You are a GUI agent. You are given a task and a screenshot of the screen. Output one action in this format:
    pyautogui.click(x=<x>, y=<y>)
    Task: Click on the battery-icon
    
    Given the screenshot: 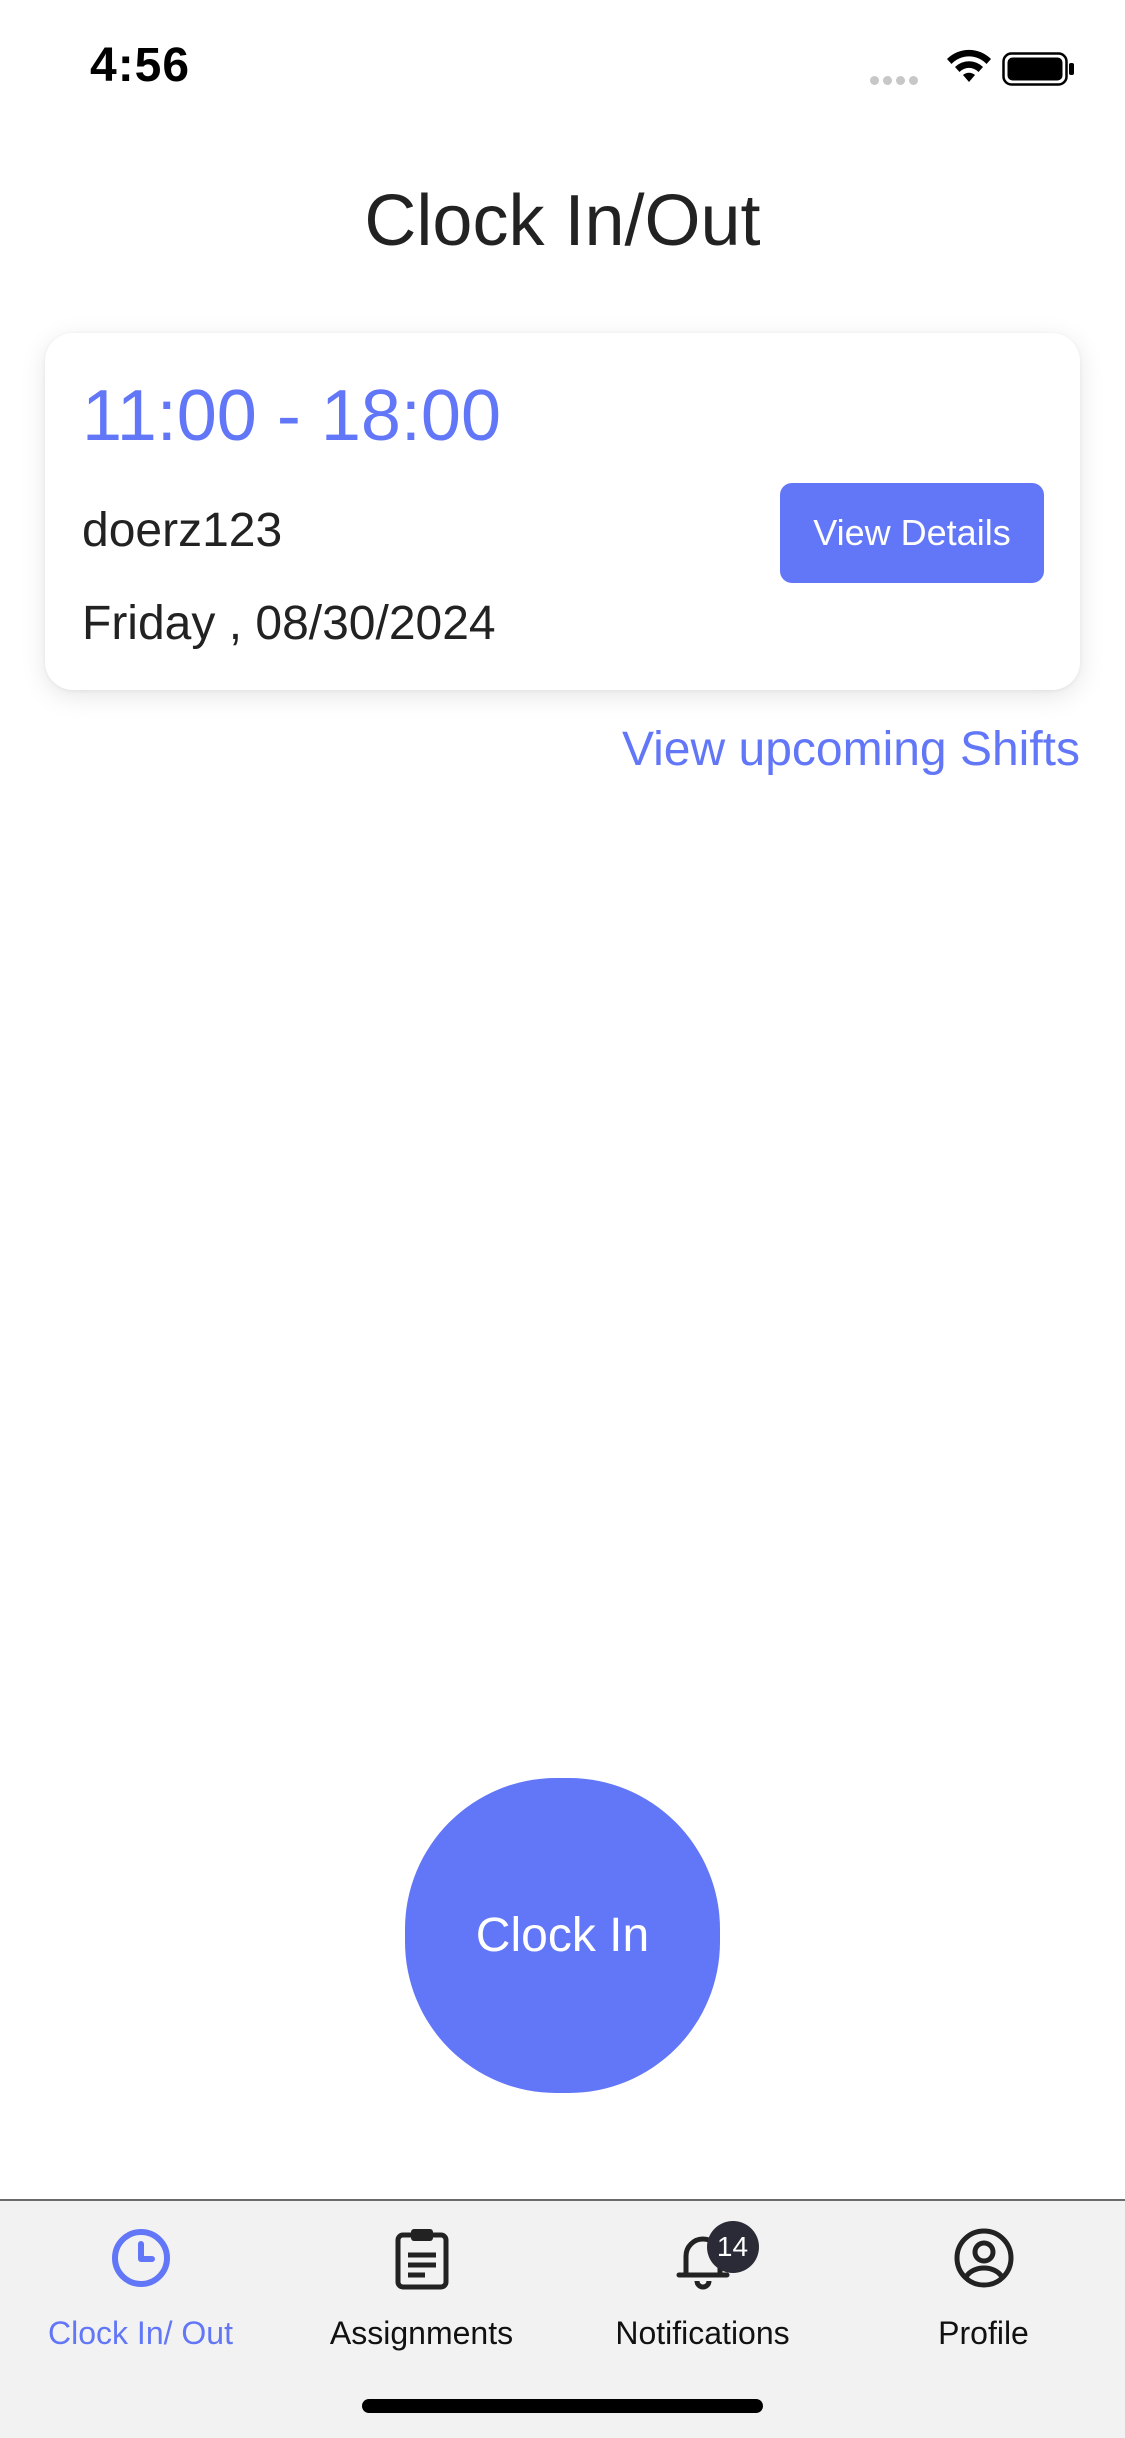 What is the action you would take?
    pyautogui.click(x=1038, y=69)
    